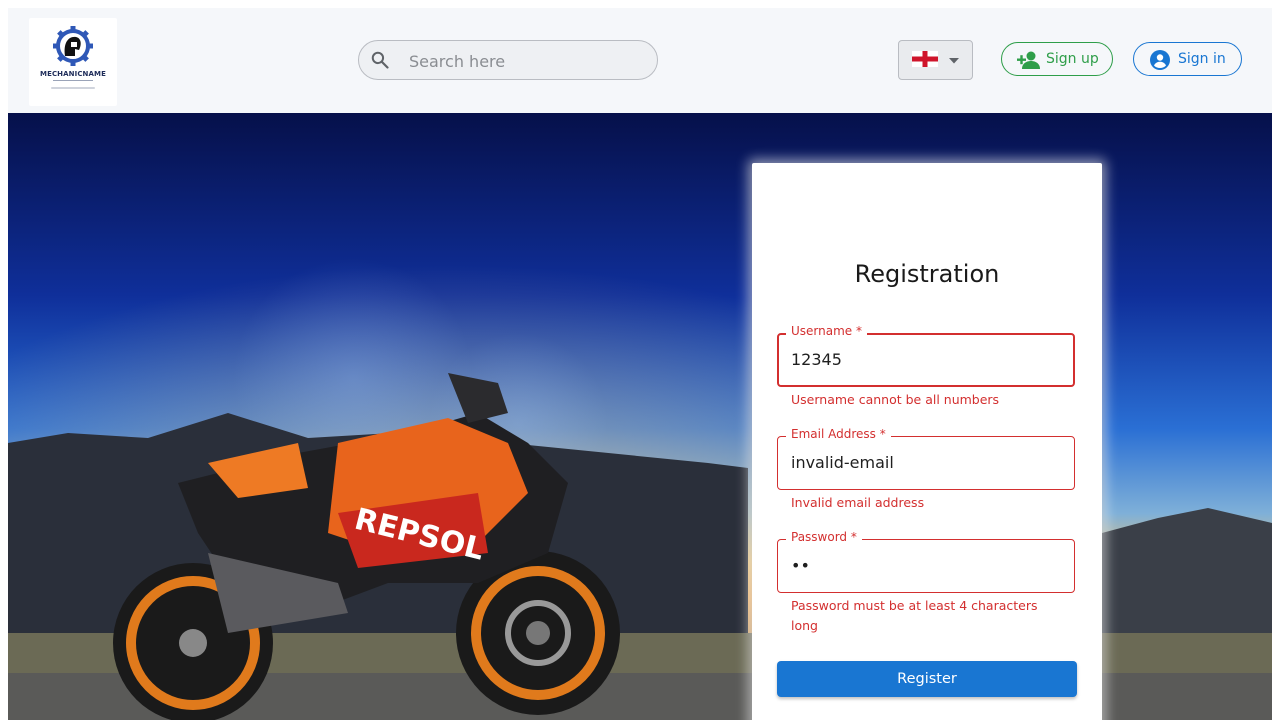  What do you see at coordinates (1160, 60) in the screenshot?
I see `account-circle-icon` at bounding box center [1160, 60].